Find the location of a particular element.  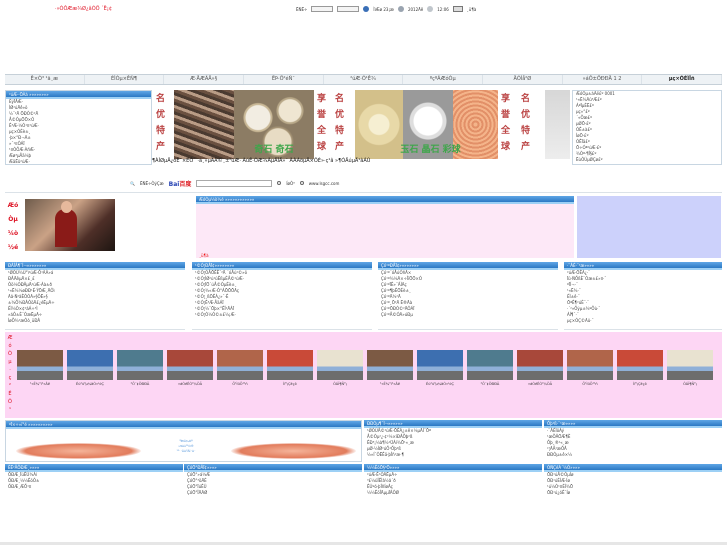

site-radio is located at coordinates (301, 183).